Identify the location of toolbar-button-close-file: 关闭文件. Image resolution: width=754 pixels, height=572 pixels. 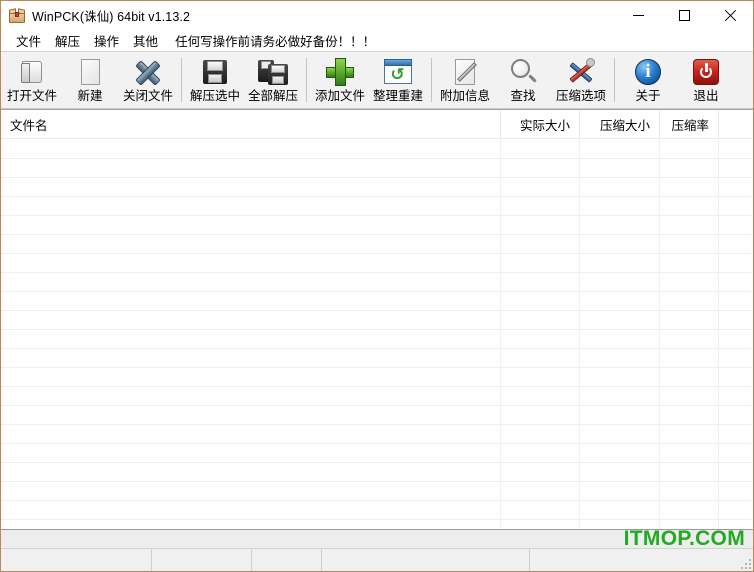
(148, 80).